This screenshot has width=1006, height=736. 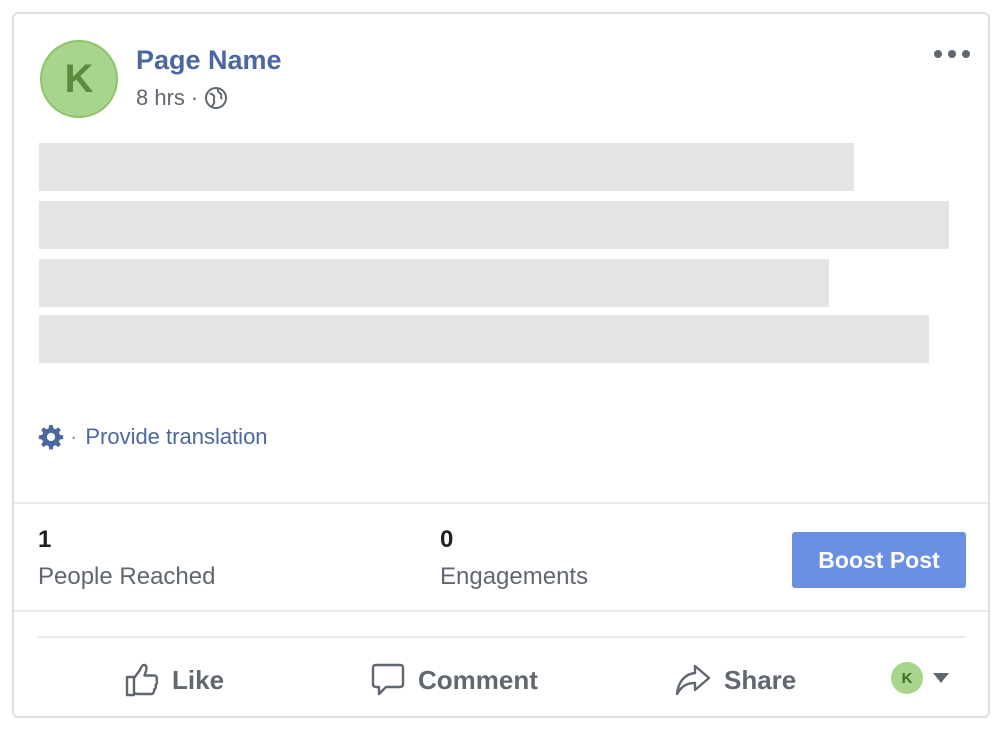 I want to click on provide-translation-link: Provide translation, so click(x=176, y=437).